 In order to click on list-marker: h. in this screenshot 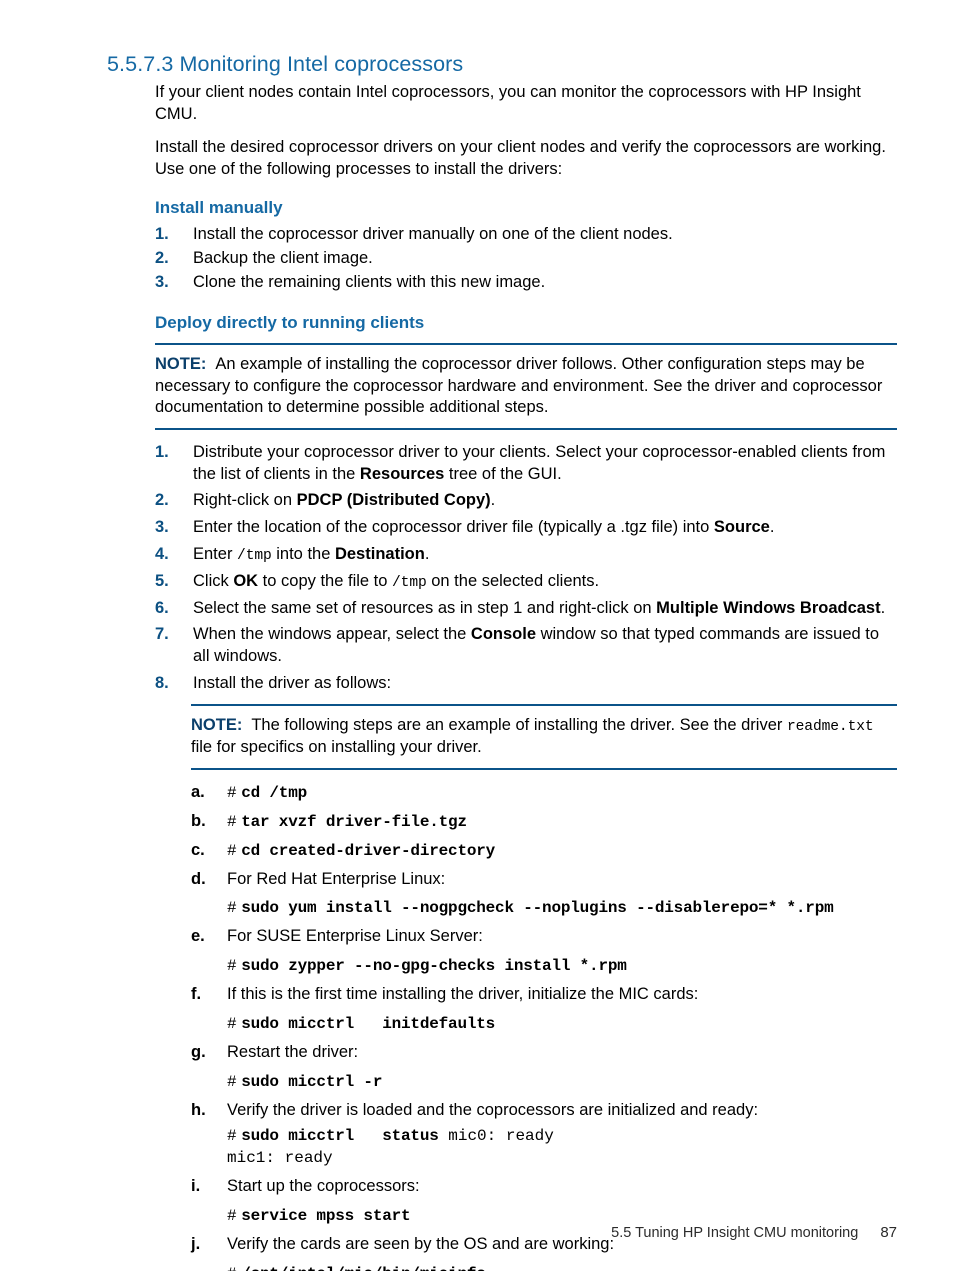, I will do `click(198, 1109)`.